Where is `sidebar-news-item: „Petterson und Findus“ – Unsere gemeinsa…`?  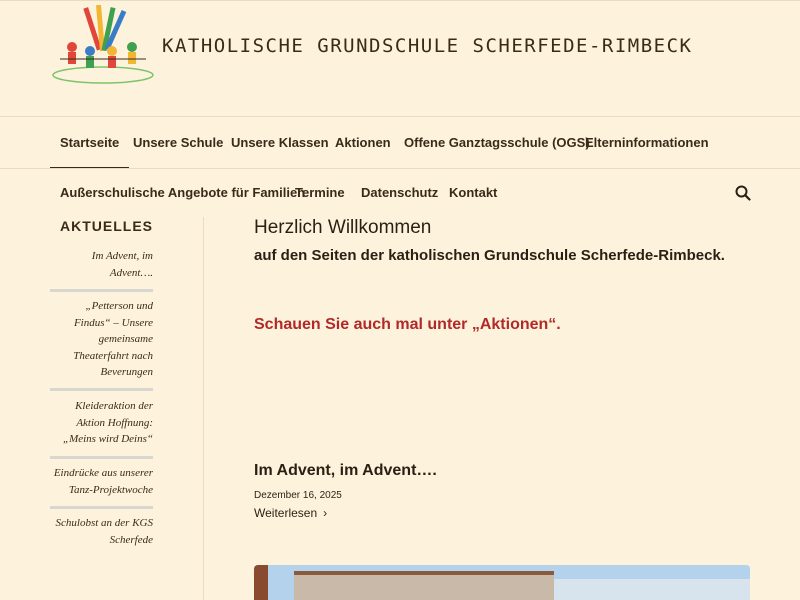
sidebar-news-item: „Petterson und Findus“ – Unsere gemeinsa… is located at coordinates (101, 339).